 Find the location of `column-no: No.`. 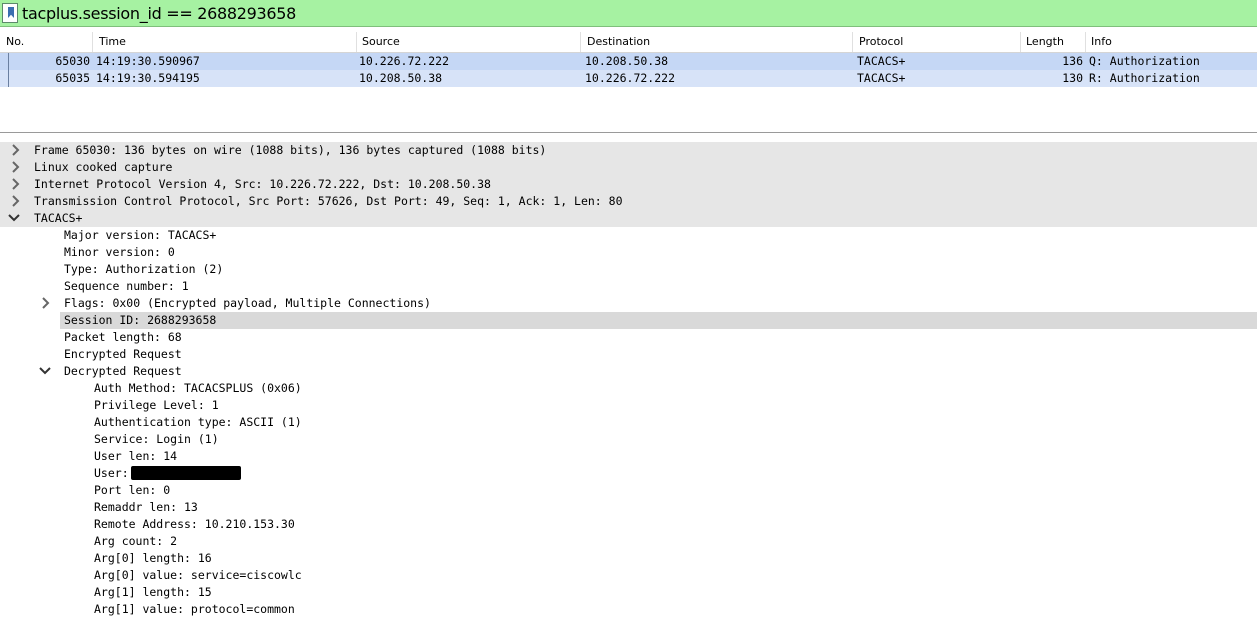

column-no: No. is located at coordinates (15, 41).